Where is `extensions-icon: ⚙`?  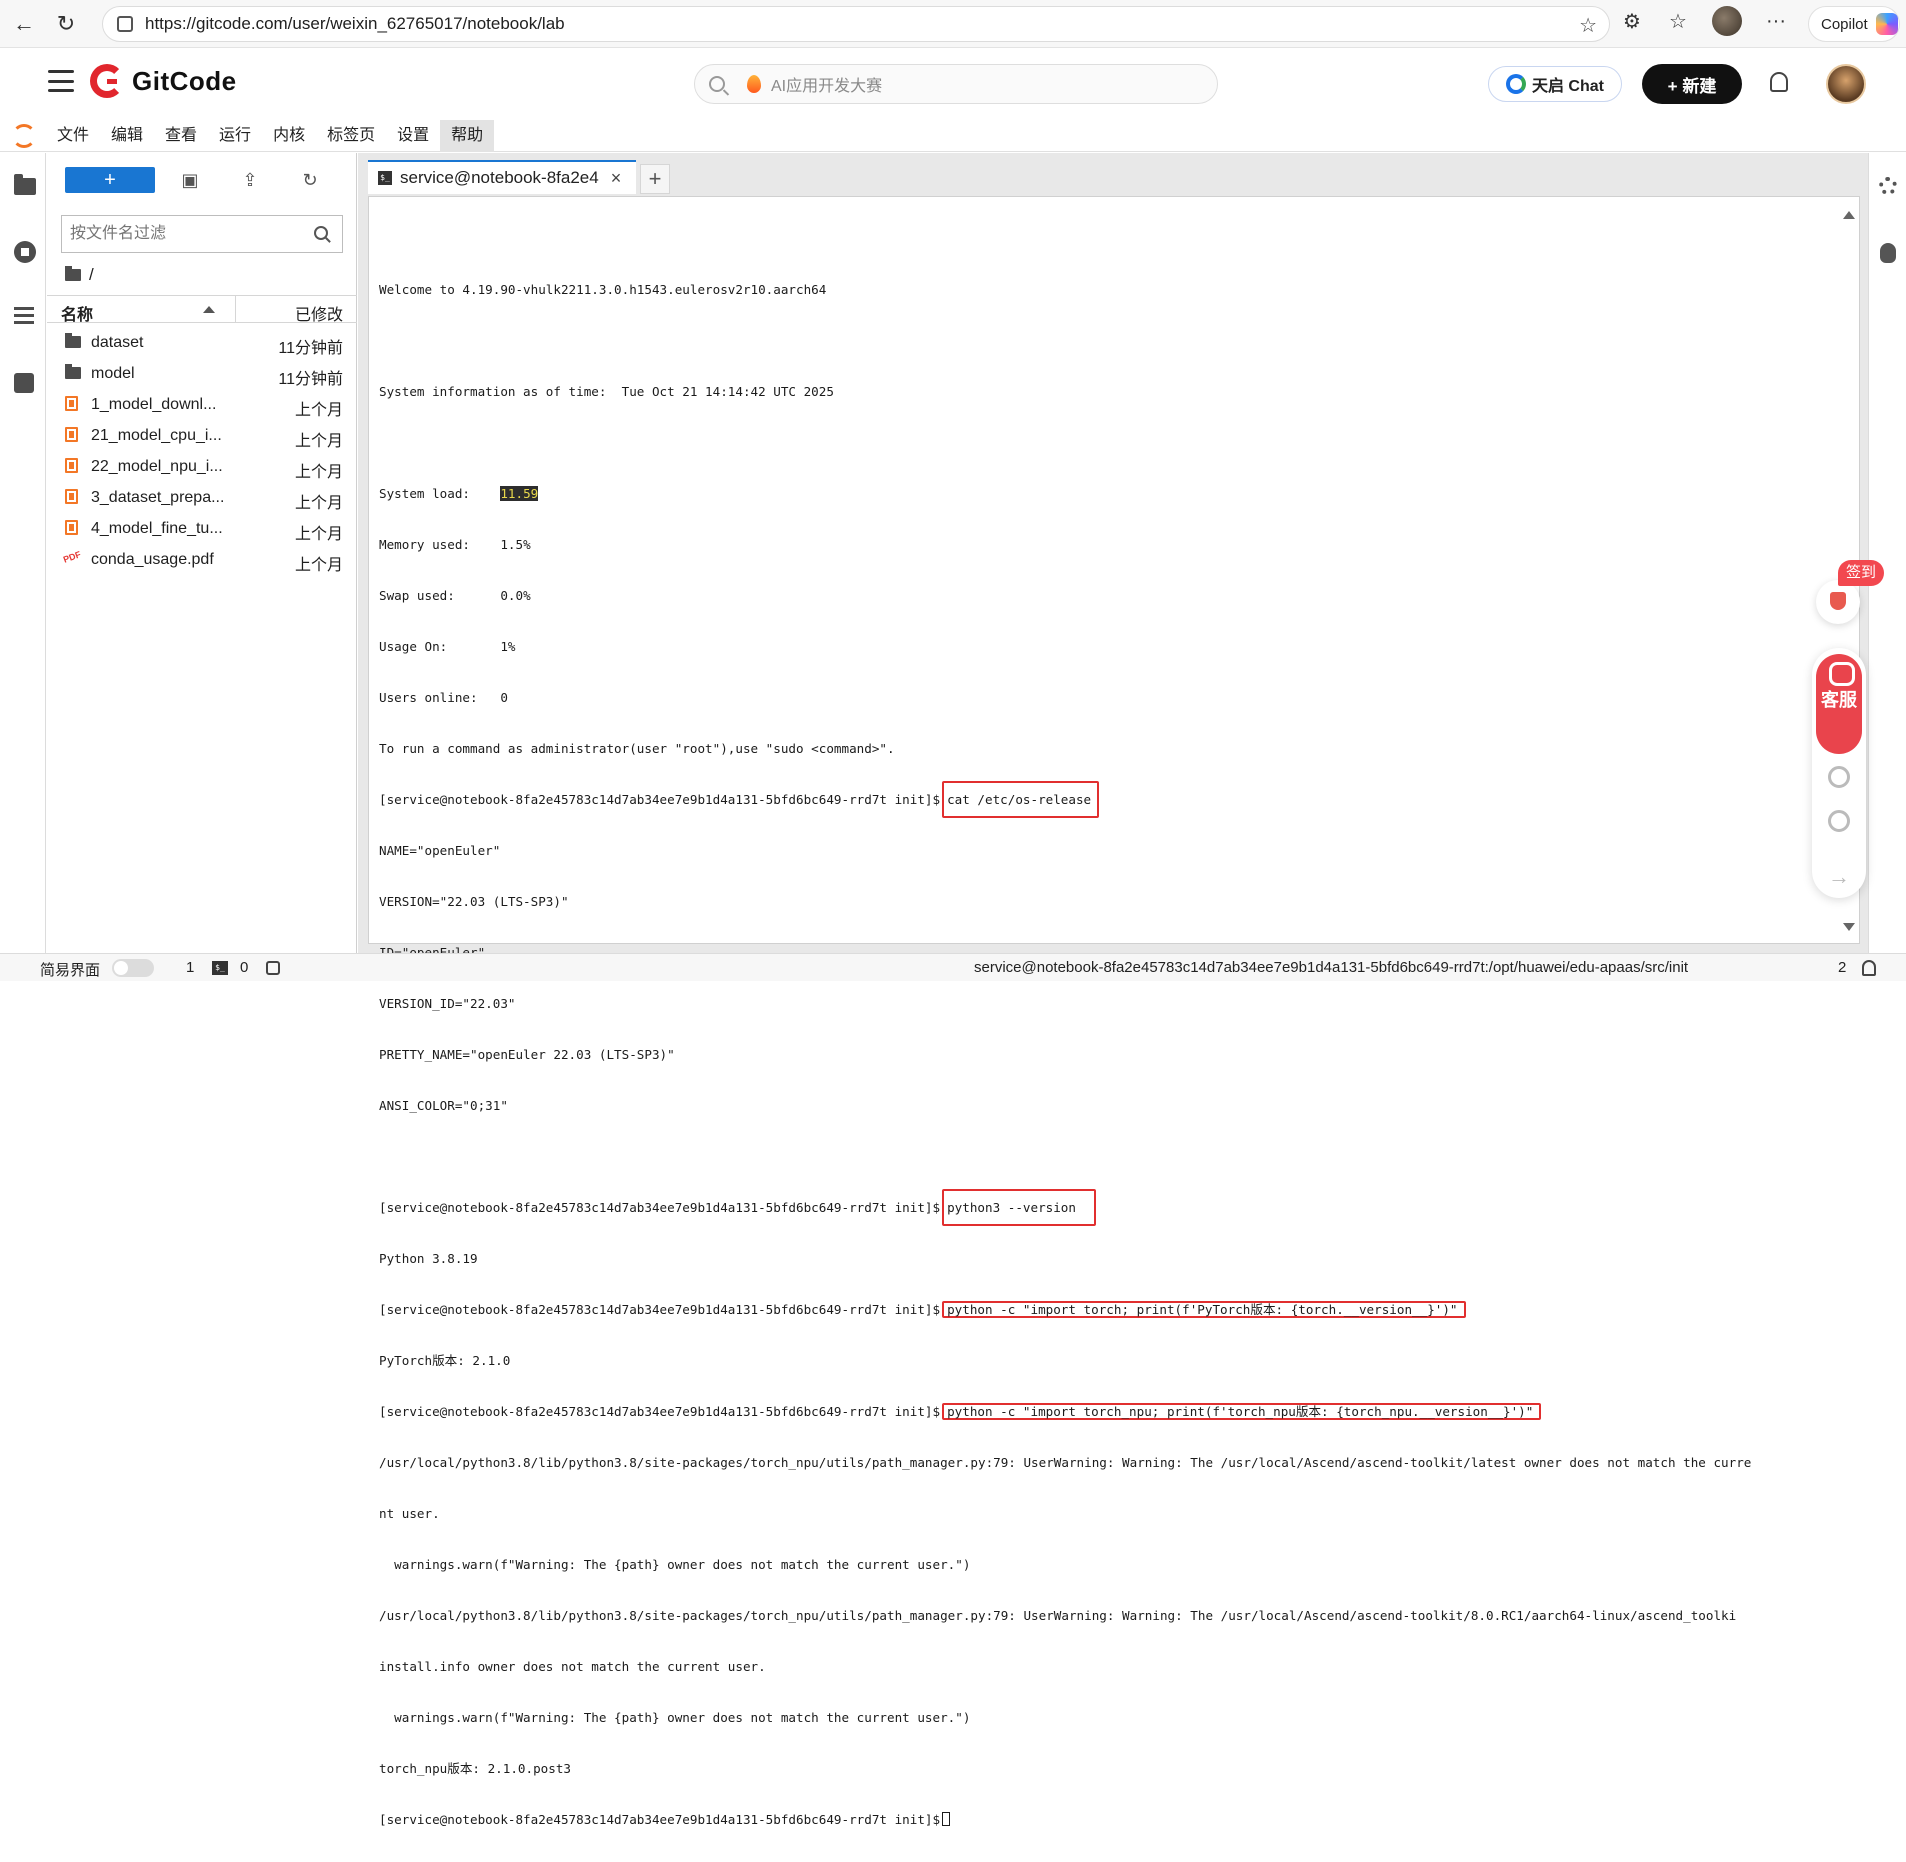 extensions-icon: ⚙ is located at coordinates (1632, 21).